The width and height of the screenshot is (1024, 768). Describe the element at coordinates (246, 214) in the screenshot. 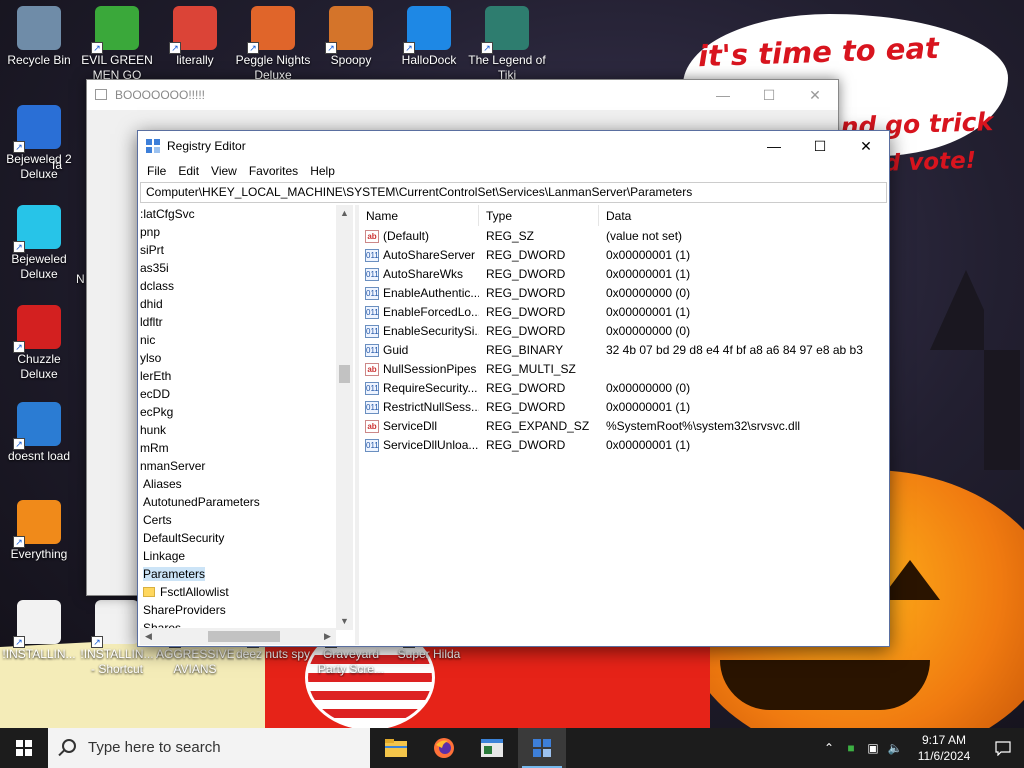

I see `tree-item: :latCfgSvc` at that location.